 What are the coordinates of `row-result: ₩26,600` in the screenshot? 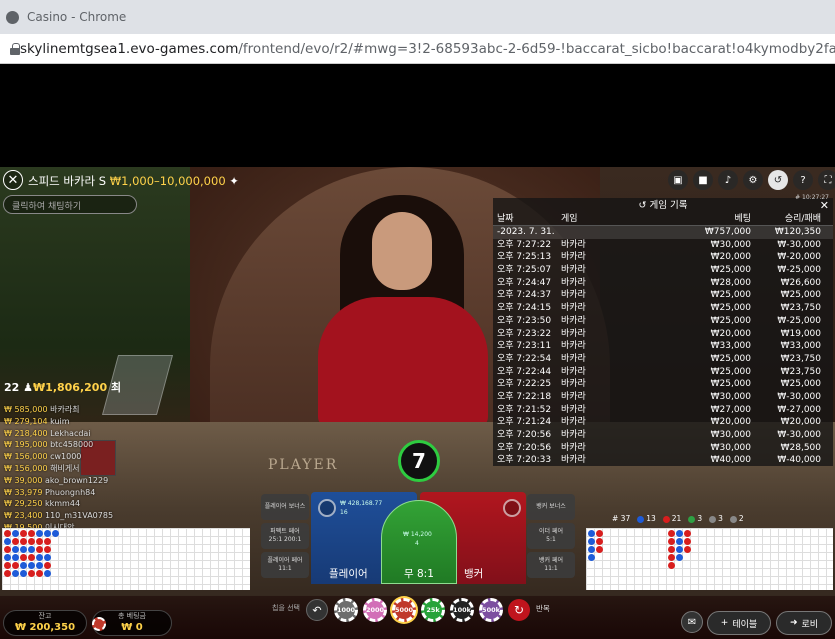 It's located at (800, 282).